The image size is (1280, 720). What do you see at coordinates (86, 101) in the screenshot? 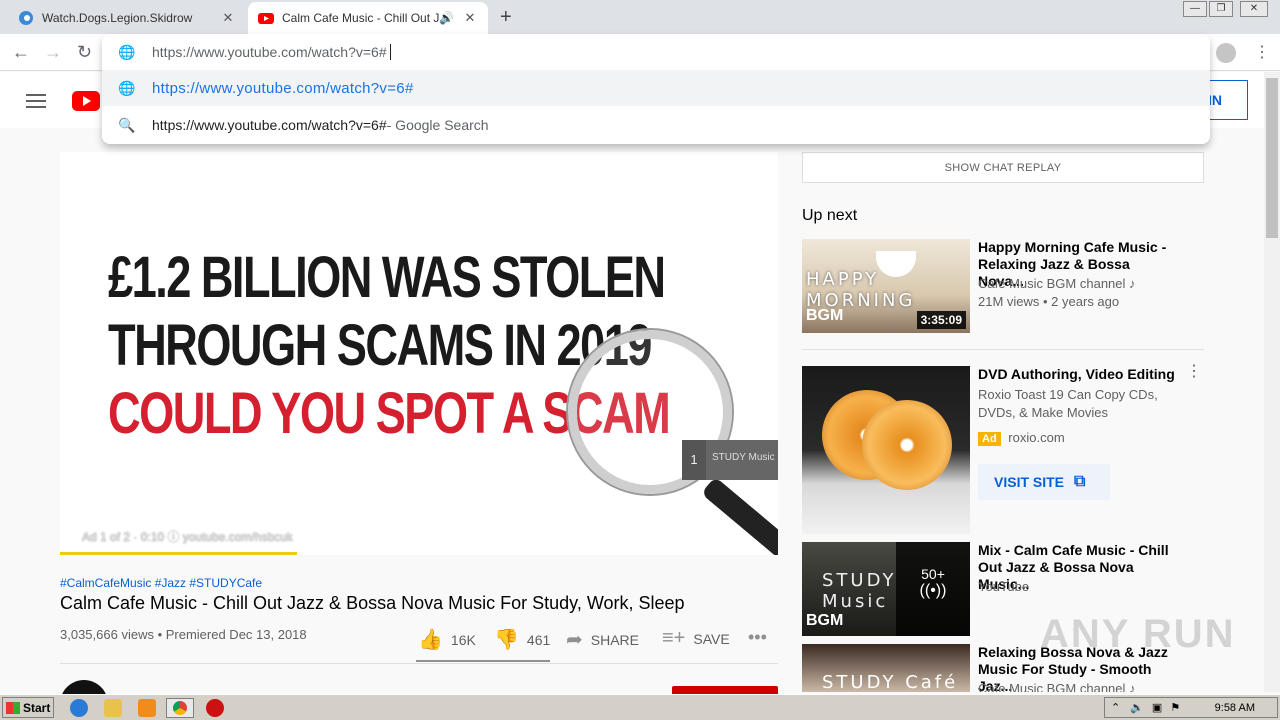
I see `youtube-logo-icon` at bounding box center [86, 101].